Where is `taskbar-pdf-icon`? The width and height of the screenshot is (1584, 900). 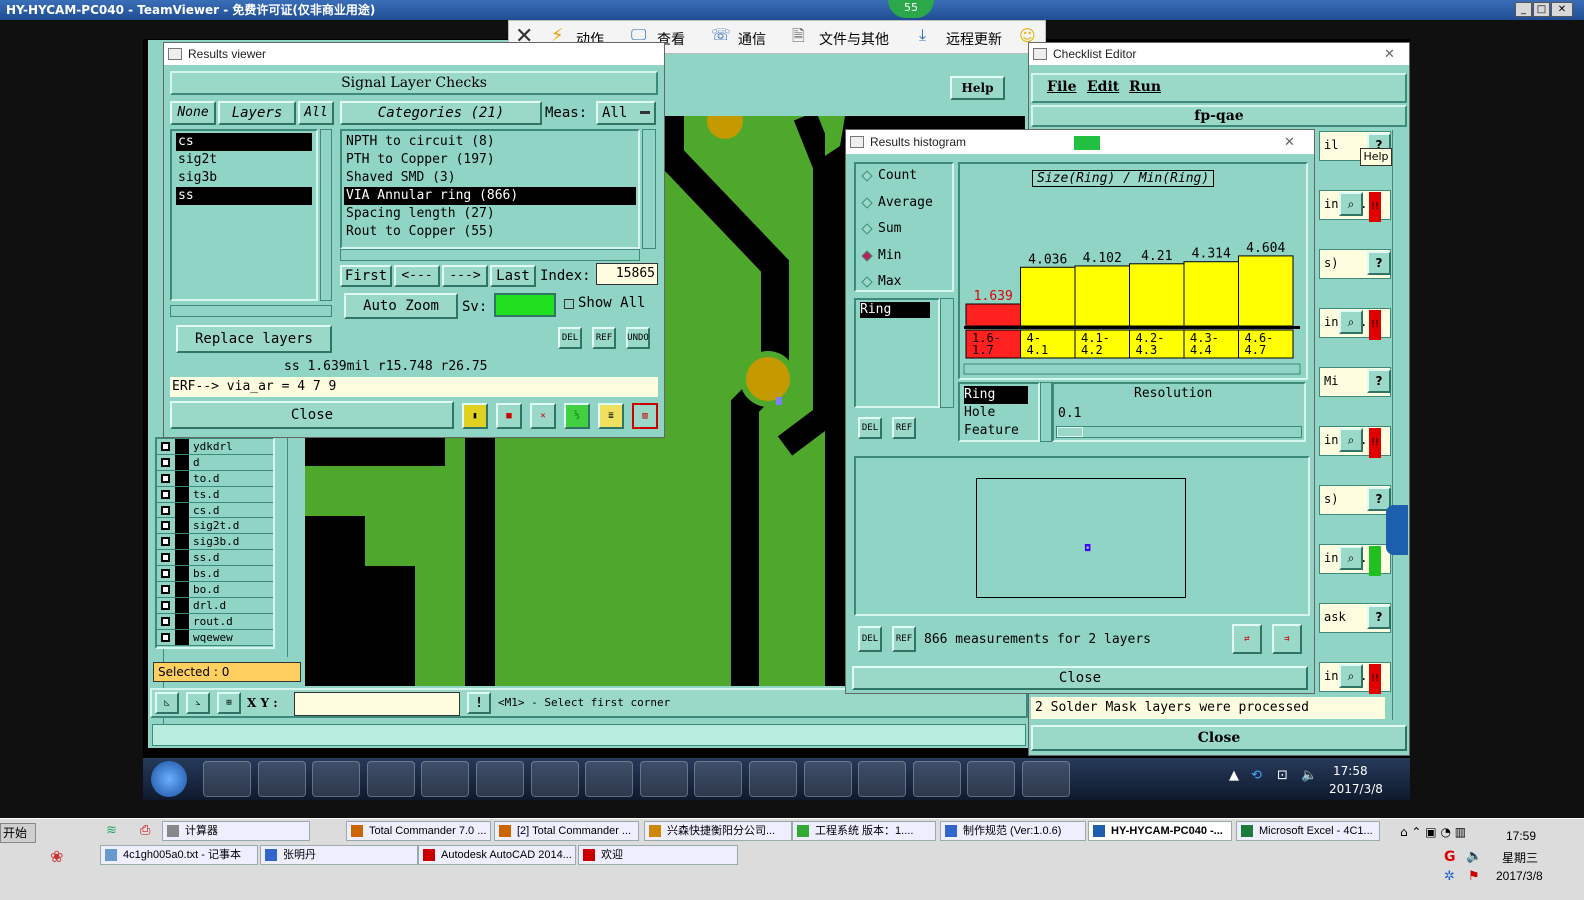 taskbar-pdf-icon is located at coordinates (1046, 779).